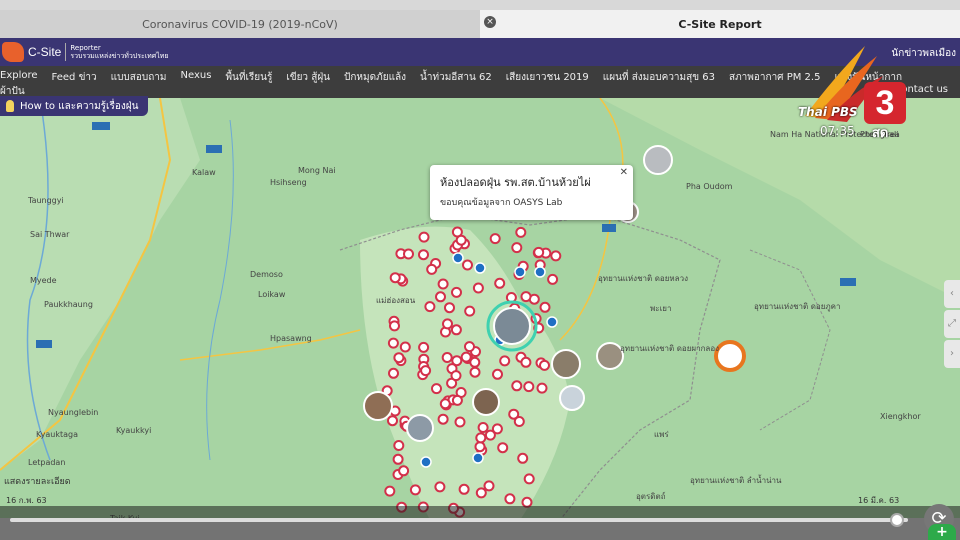  What do you see at coordinates (720, 24) in the screenshot?
I see `tab-csite-report: C-Site Report` at bounding box center [720, 24].